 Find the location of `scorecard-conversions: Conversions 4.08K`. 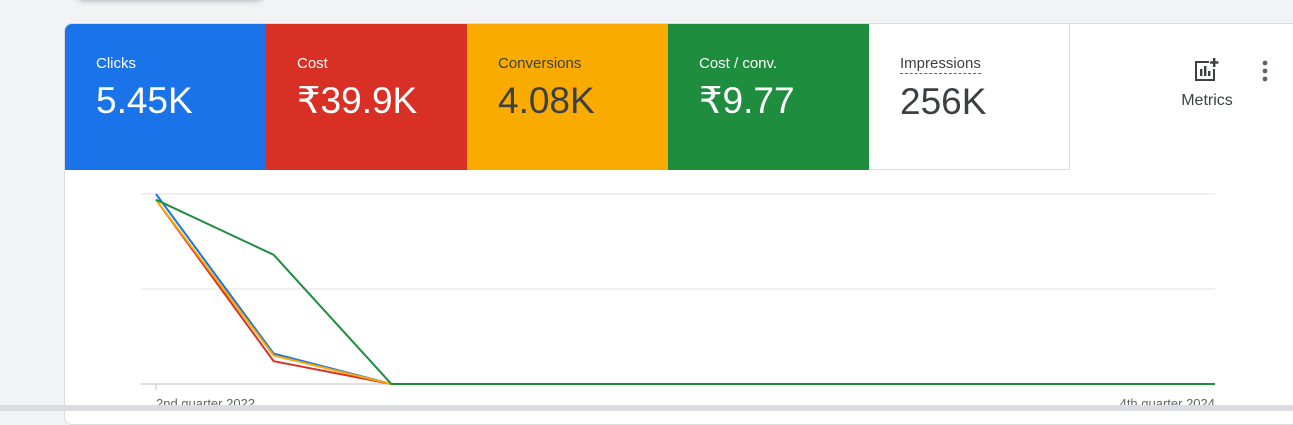

scorecard-conversions: Conversions 4.08K is located at coordinates (567, 97).